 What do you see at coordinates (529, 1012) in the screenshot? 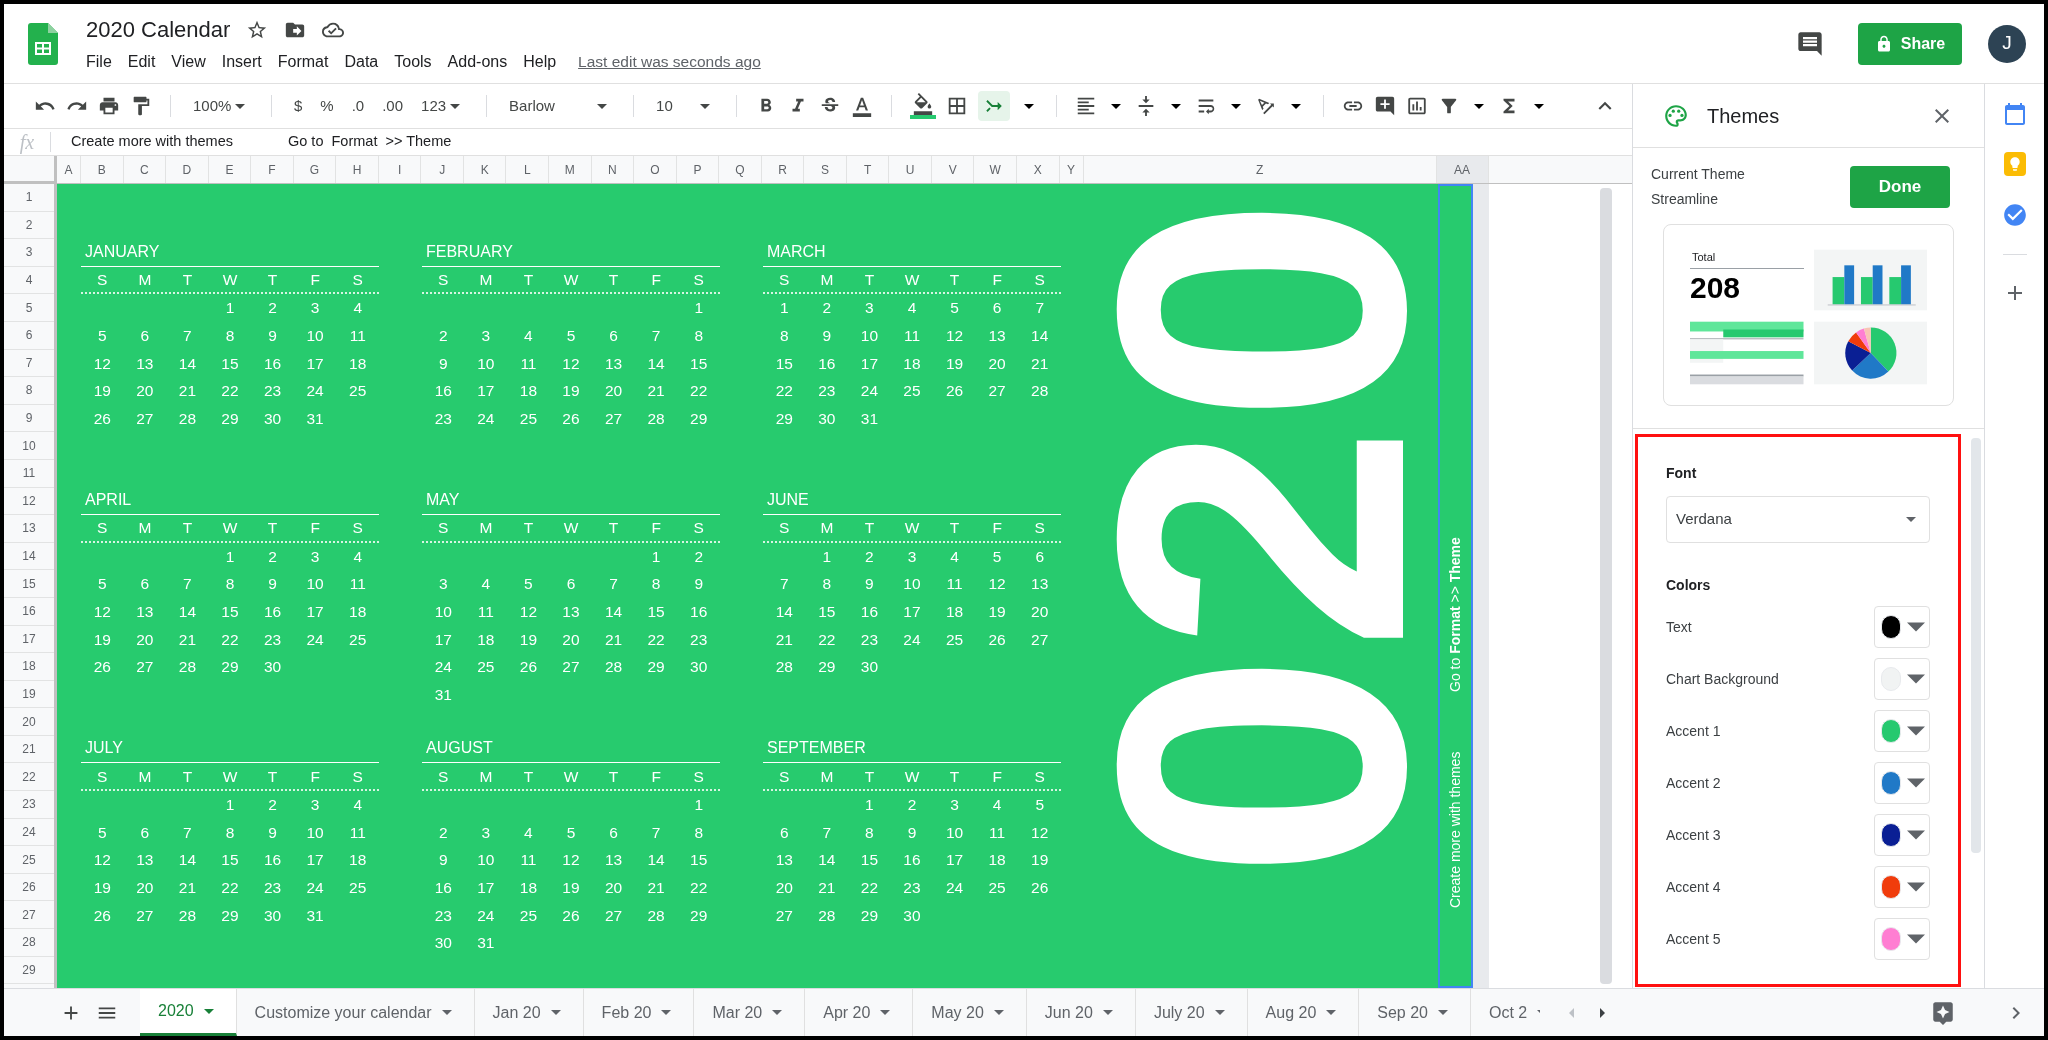
I see `sheet-tab: Jan 20` at bounding box center [529, 1012].